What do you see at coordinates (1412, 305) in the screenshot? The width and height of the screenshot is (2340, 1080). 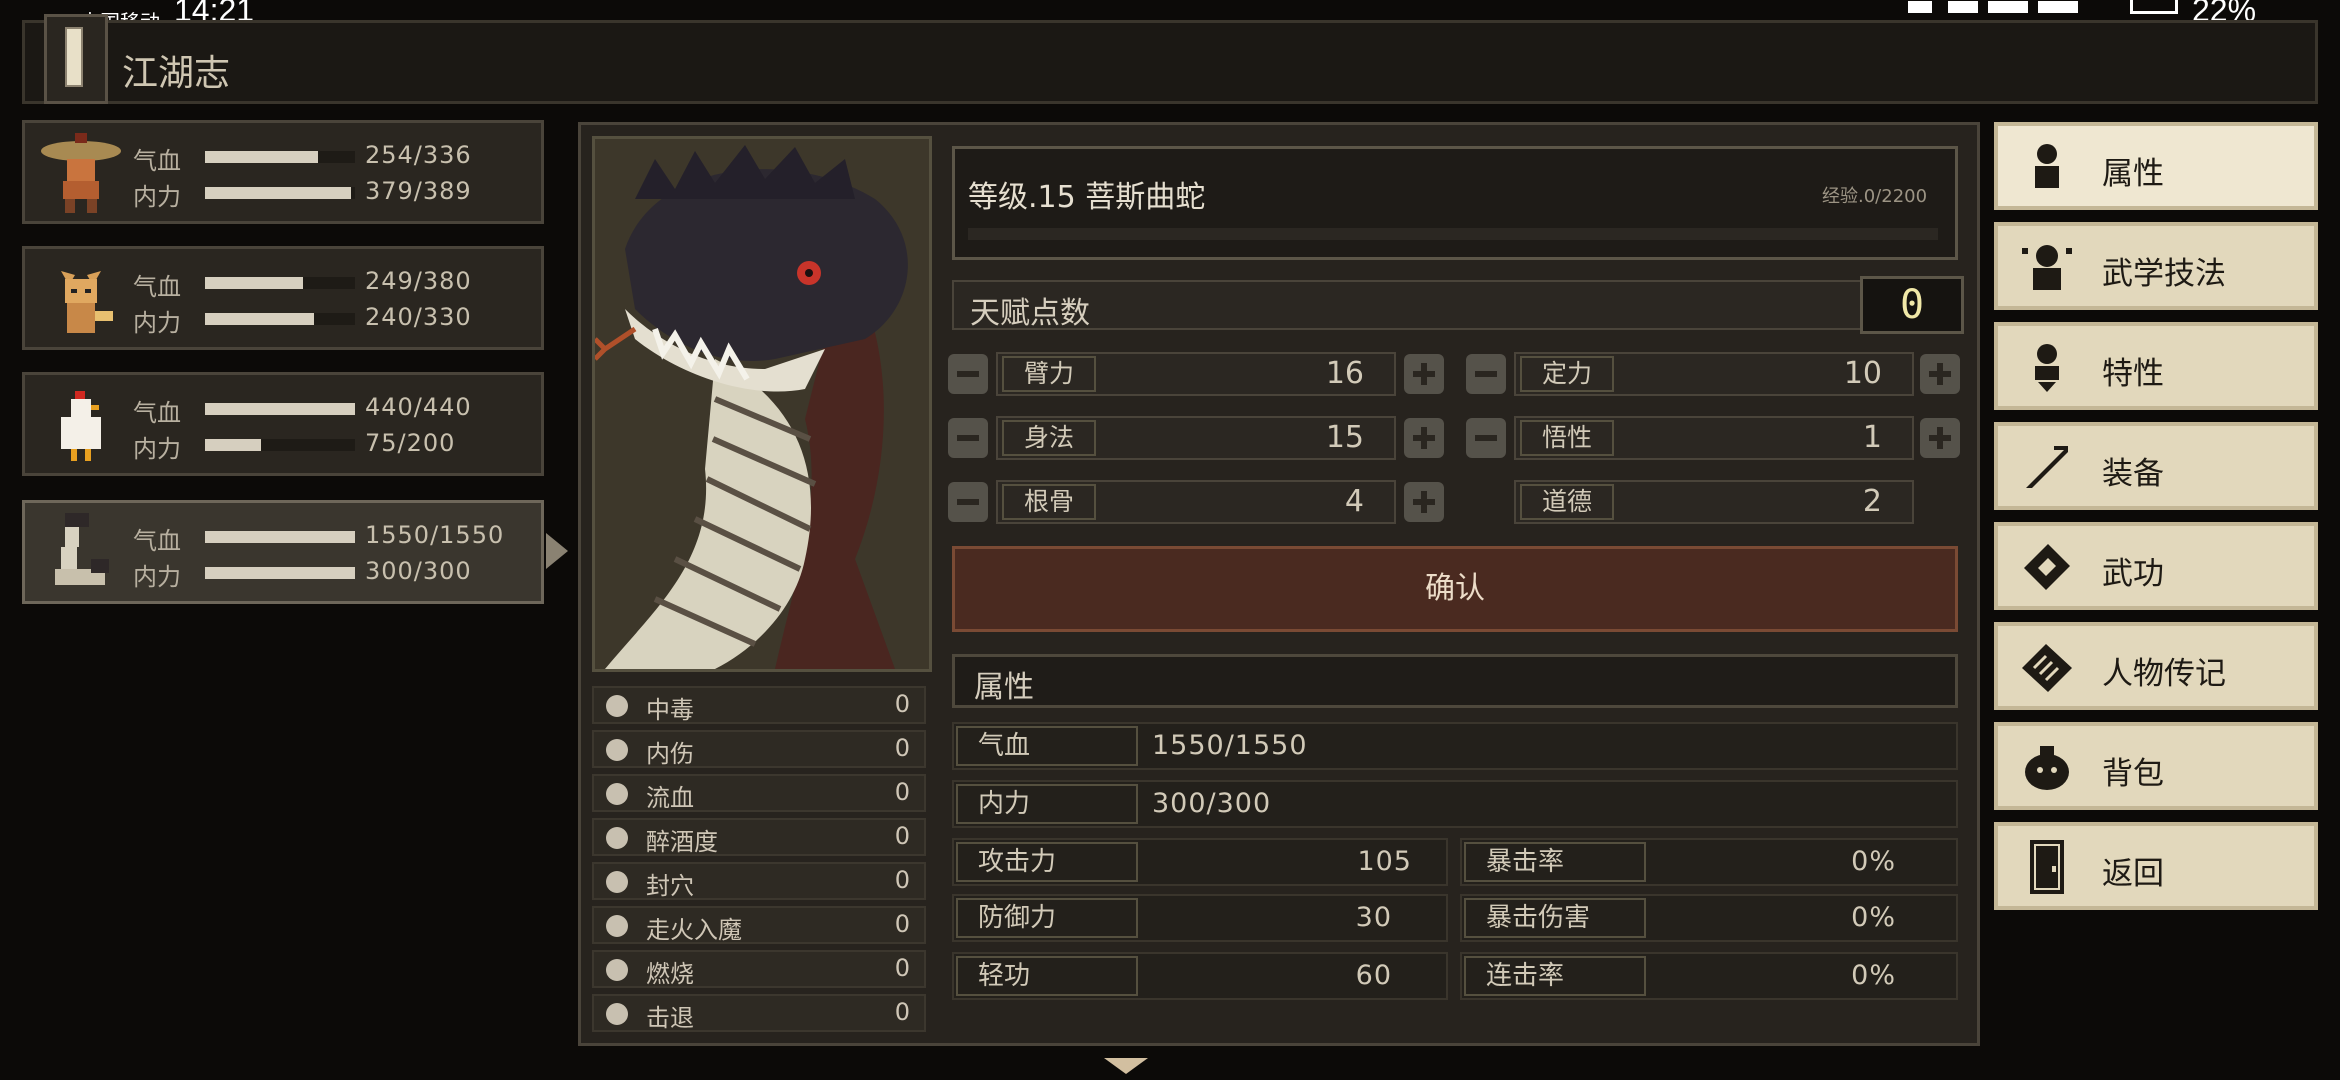 I see `talent-points-row` at bounding box center [1412, 305].